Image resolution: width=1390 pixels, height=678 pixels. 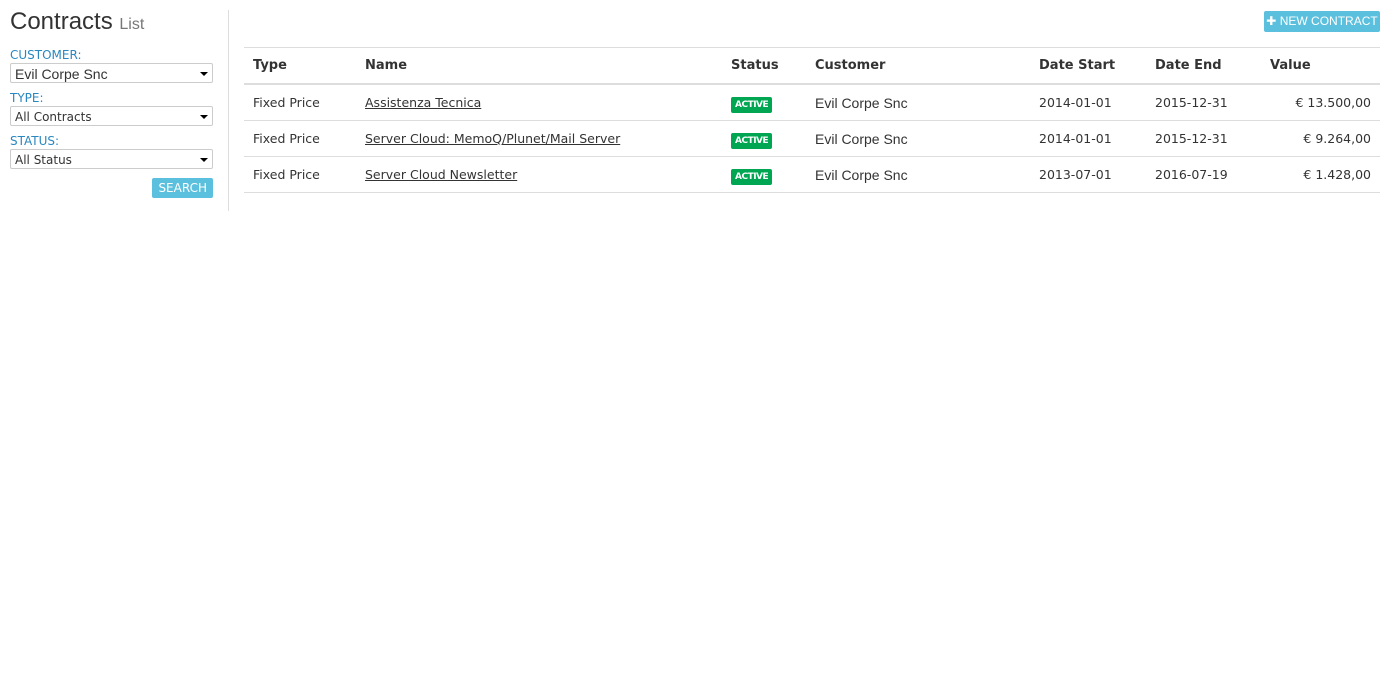 I want to click on cell-value: € 9.264,00, so click(x=1320, y=138).